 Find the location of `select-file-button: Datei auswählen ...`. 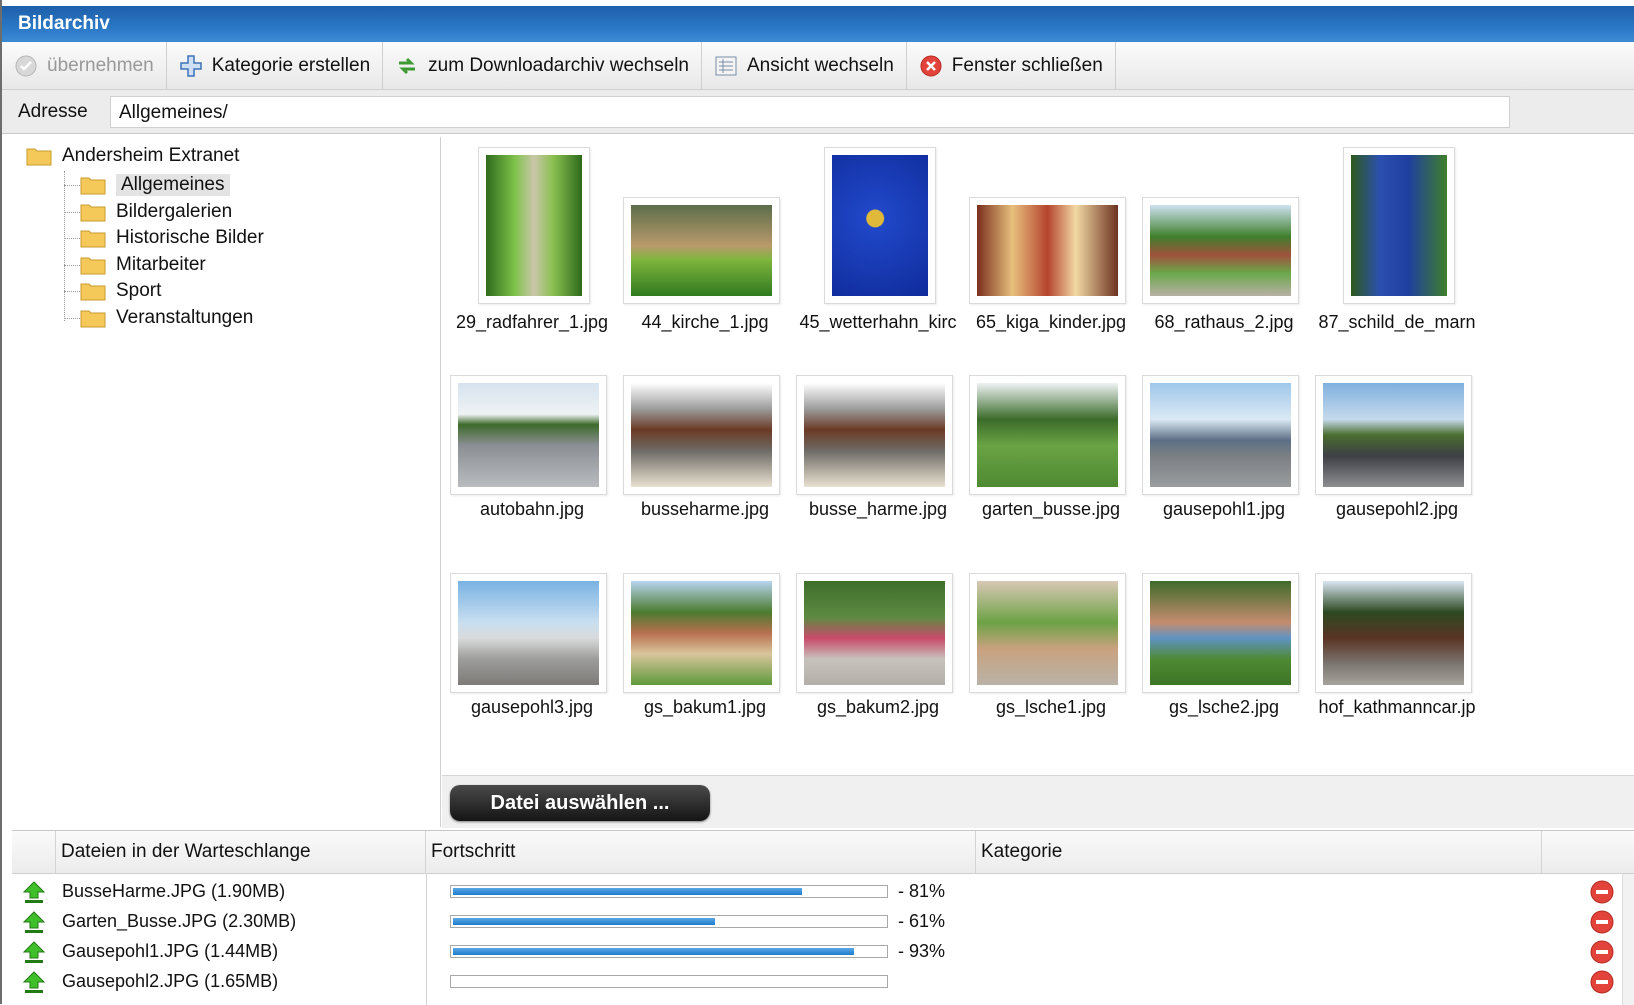

select-file-button: Datei auswählen ... is located at coordinates (580, 803).